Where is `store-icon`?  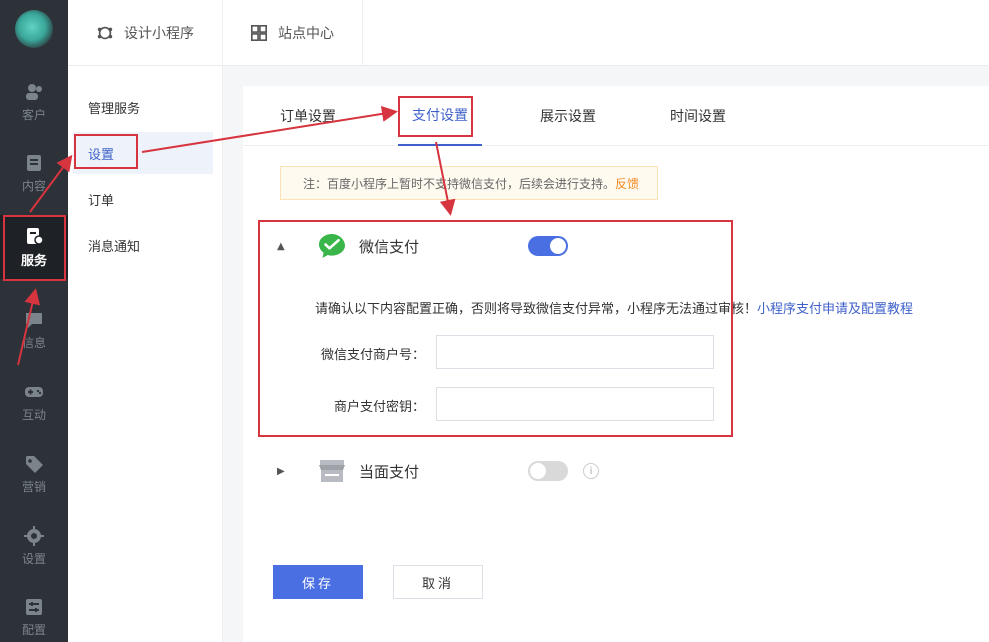 store-icon is located at coordinates (332, 471).